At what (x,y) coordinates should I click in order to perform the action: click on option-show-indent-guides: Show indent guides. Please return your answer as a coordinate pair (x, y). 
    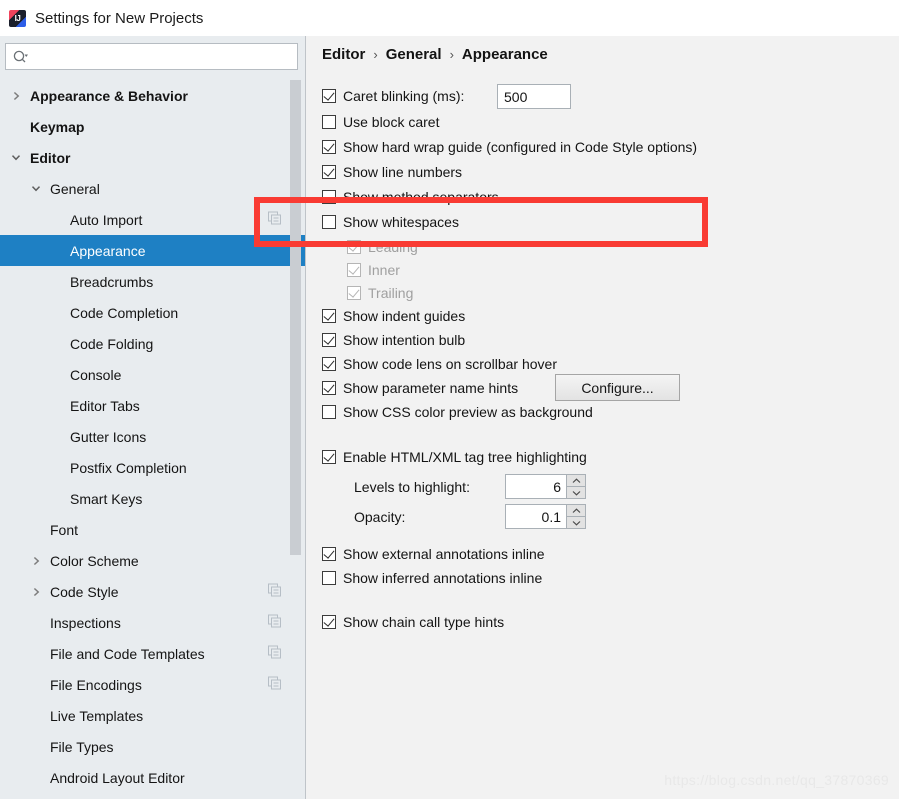
    Looking at the image, I should click on (393, 316).